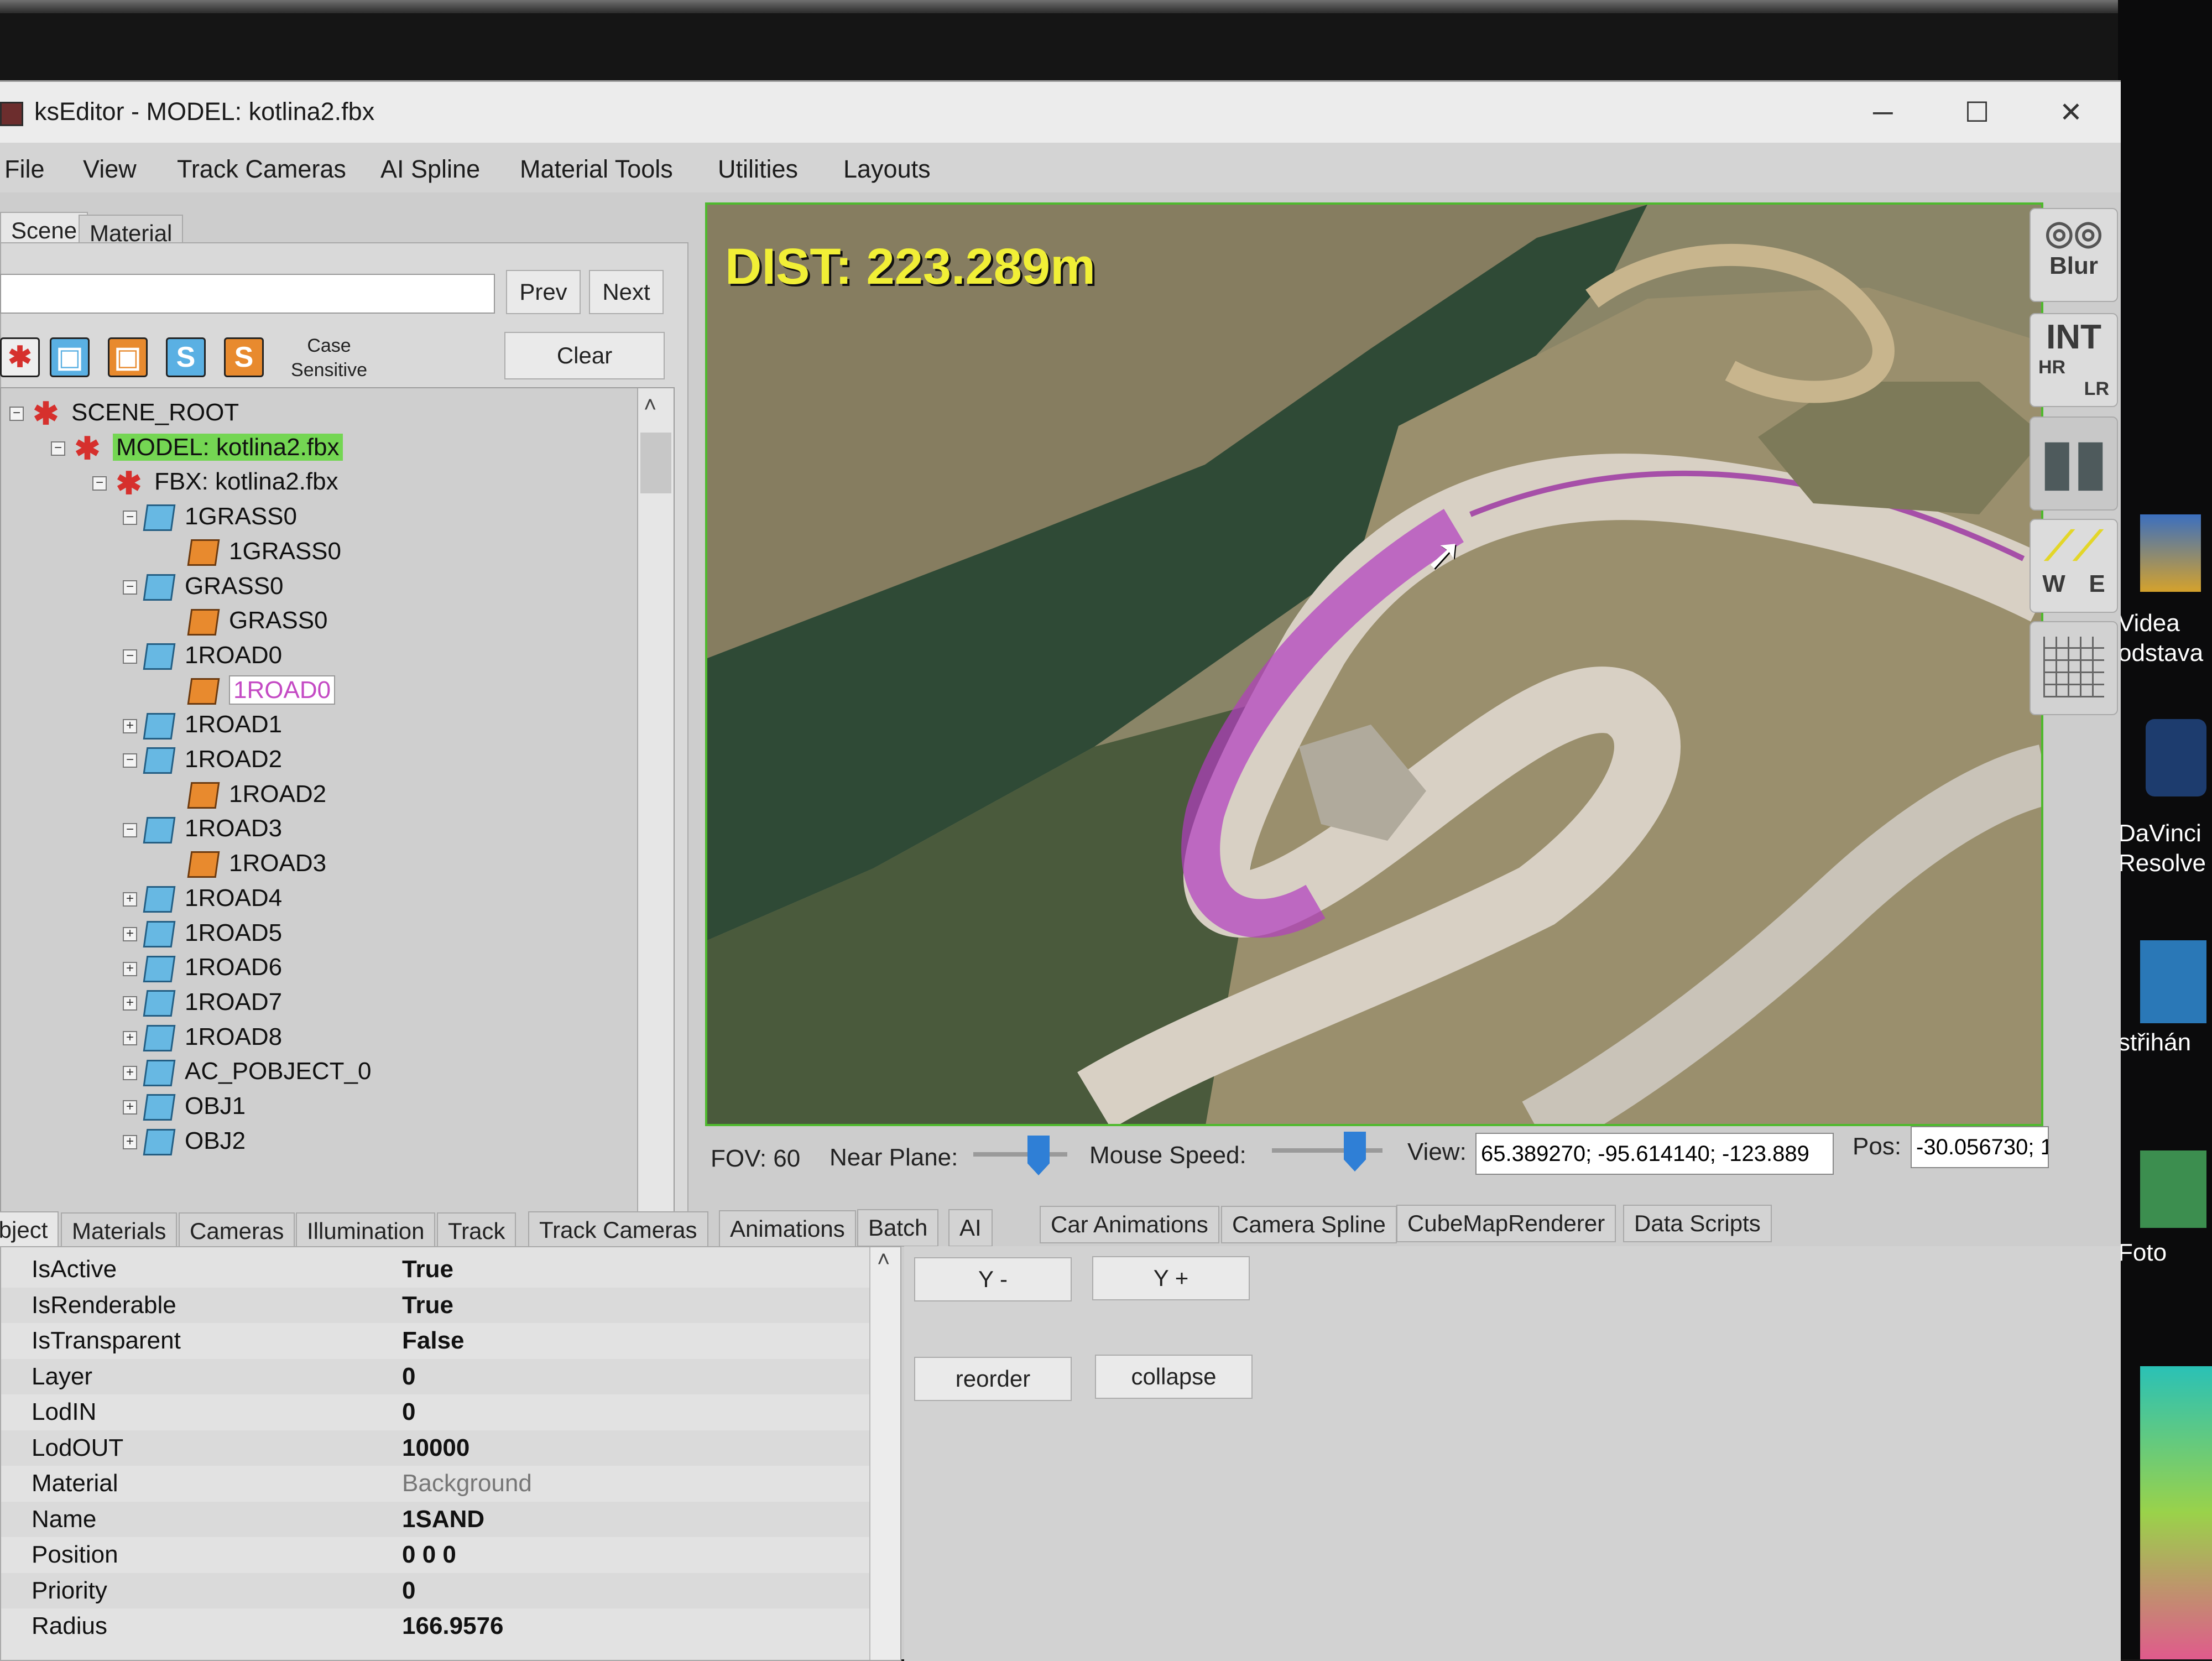 Image resolution: width=2212 pixels, height=1661 pixels. Describe the element at coordinates (429, 1555) in the screenshot. I see `property-value: 0 0 0` at that location.